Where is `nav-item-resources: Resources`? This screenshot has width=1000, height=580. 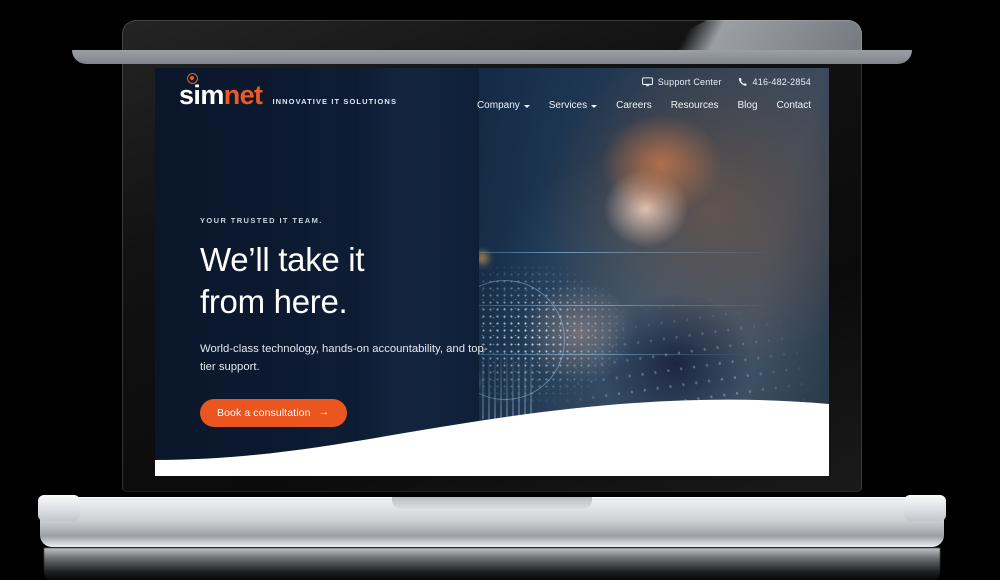
nav-item-resources: Resources is located at coordinates (695, 105).